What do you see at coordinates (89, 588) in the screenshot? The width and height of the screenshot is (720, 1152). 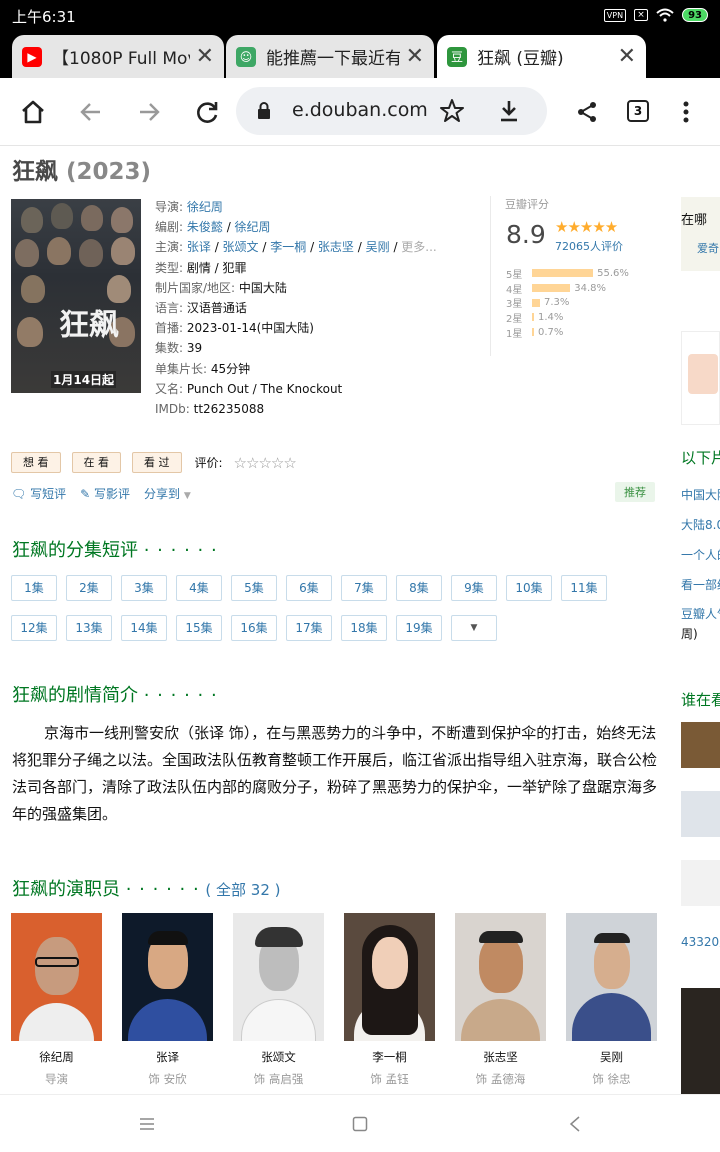 I see `episode-button: 2集` at bounding box center [89, 588].